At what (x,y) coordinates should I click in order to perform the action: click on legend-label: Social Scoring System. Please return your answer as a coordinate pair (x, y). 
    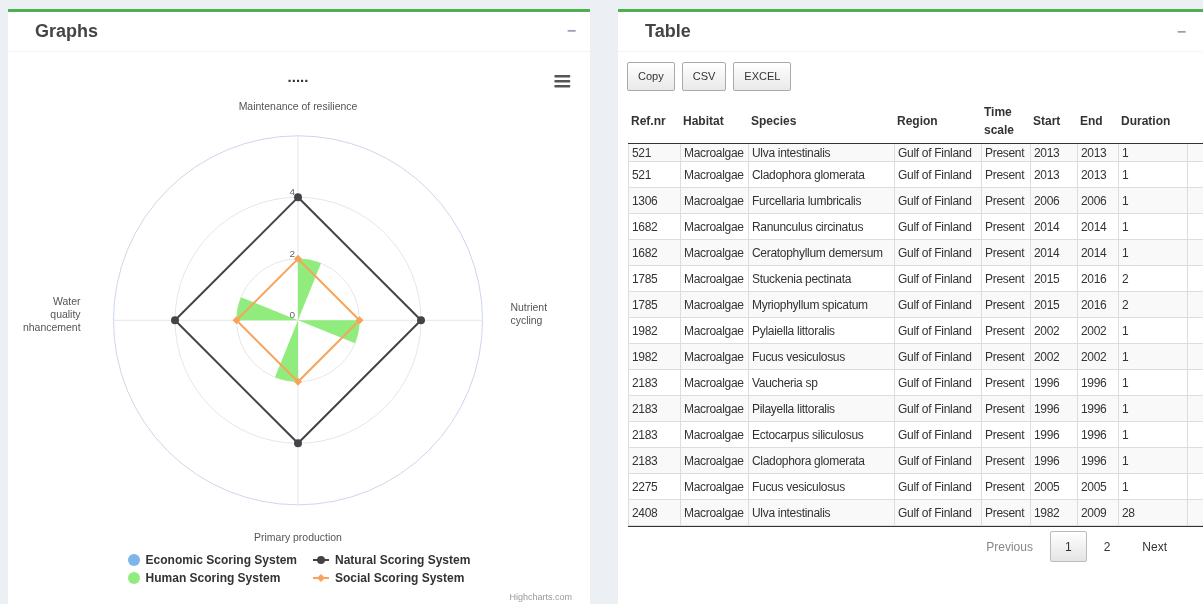
    Looking at the image, I should click on (400, 577).